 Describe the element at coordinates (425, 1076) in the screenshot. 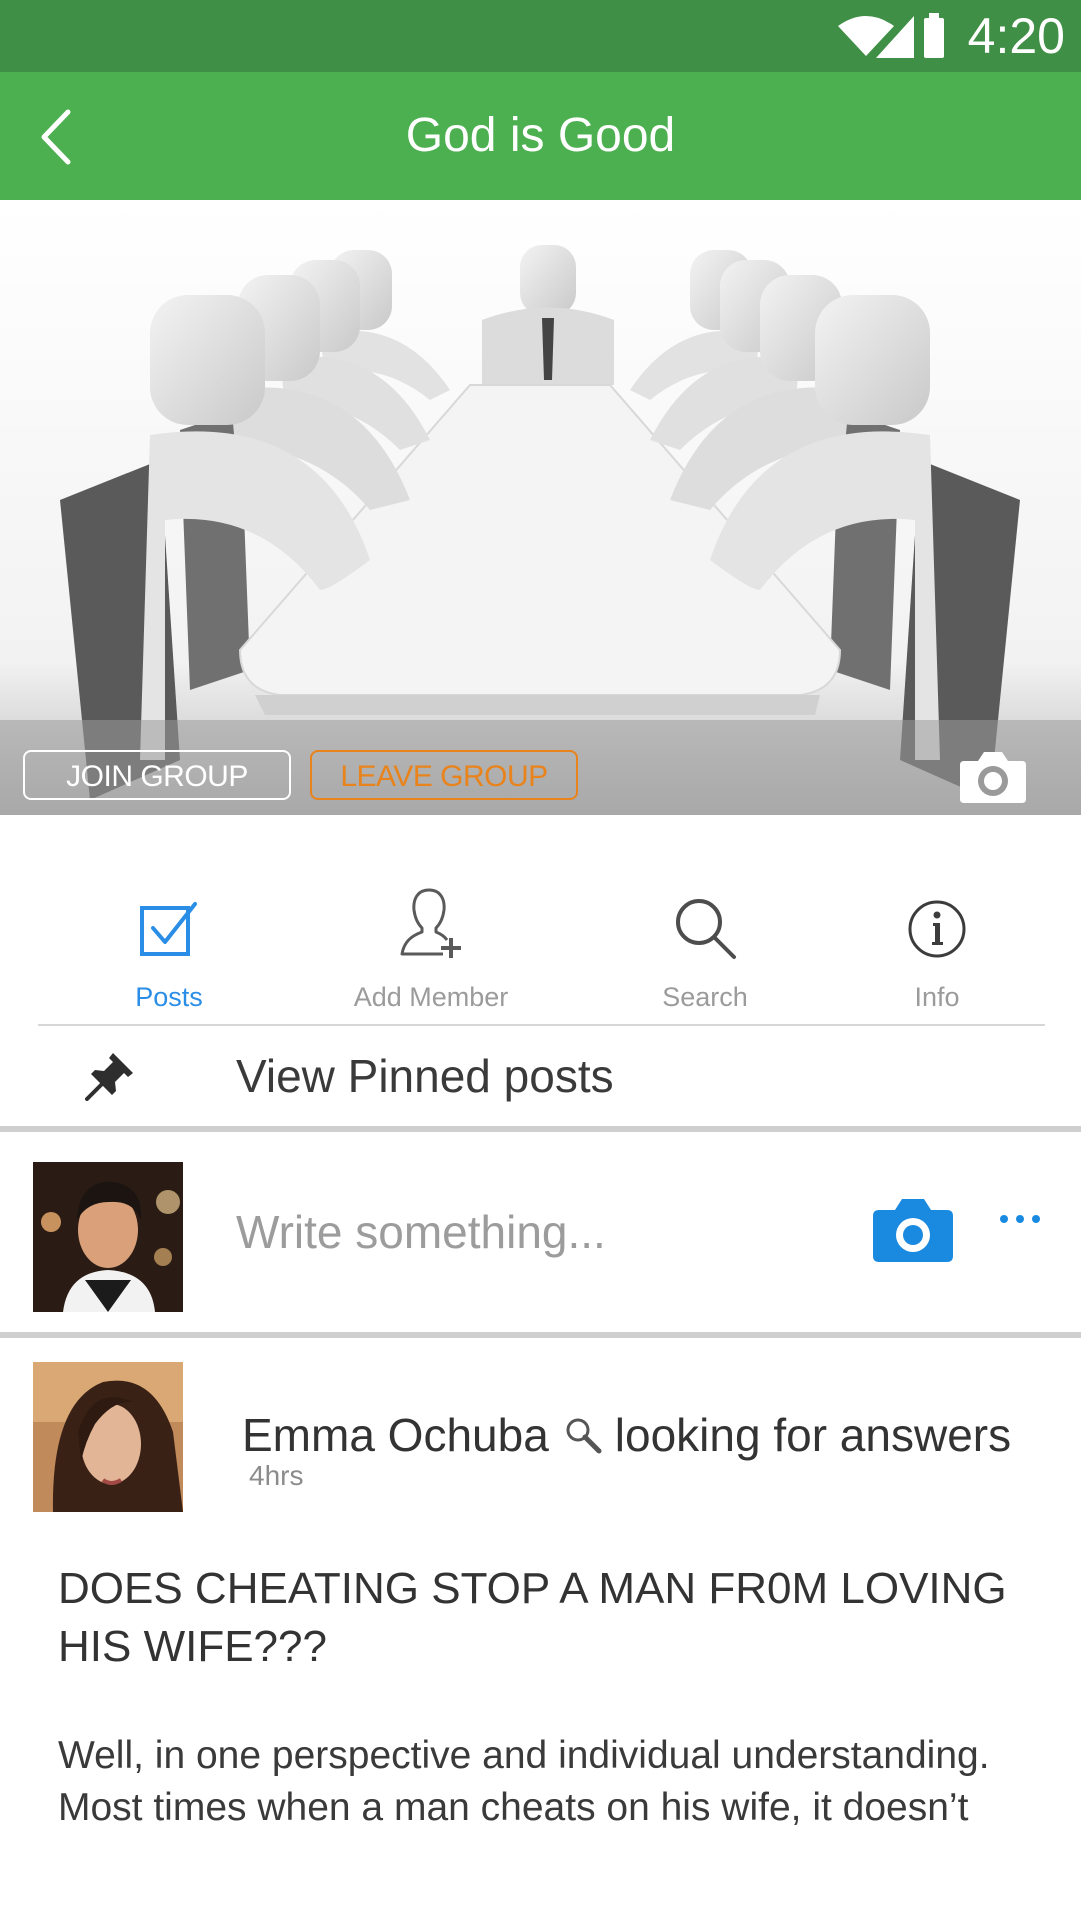

I see `pinned-posts-label: View Pinned posts` at that location.